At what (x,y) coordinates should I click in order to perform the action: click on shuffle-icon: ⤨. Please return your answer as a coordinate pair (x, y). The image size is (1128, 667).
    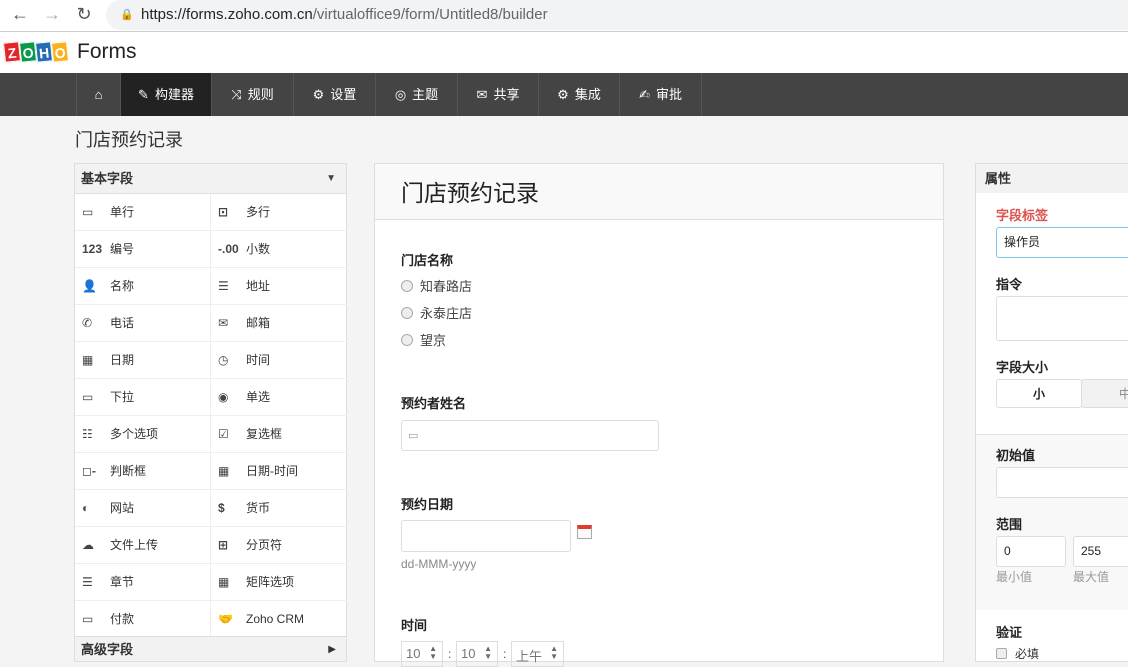
    Looking at the image, I should click on (236, 94).